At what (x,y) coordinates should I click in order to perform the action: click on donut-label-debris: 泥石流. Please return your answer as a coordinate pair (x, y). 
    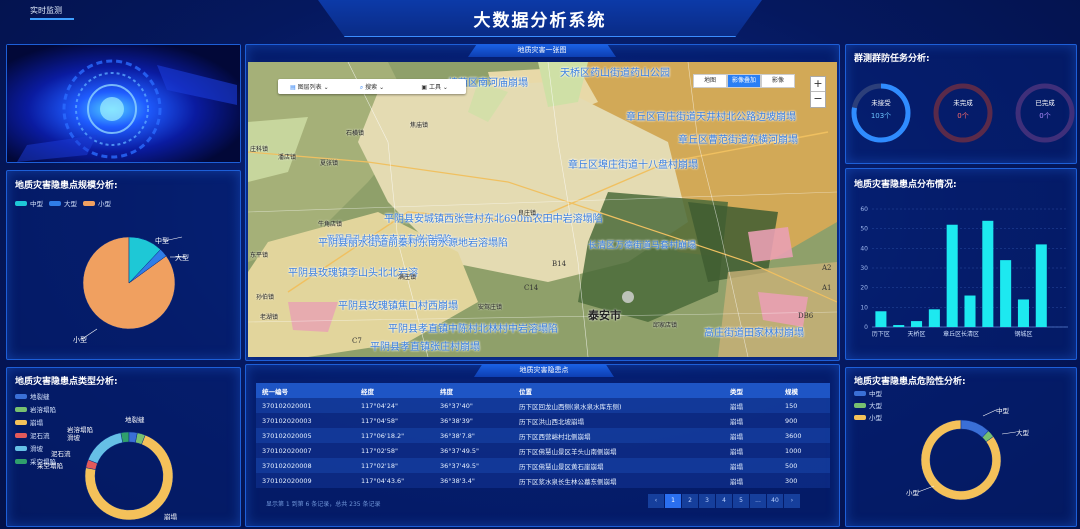
    Looking at the image, I should click on (61, 453).